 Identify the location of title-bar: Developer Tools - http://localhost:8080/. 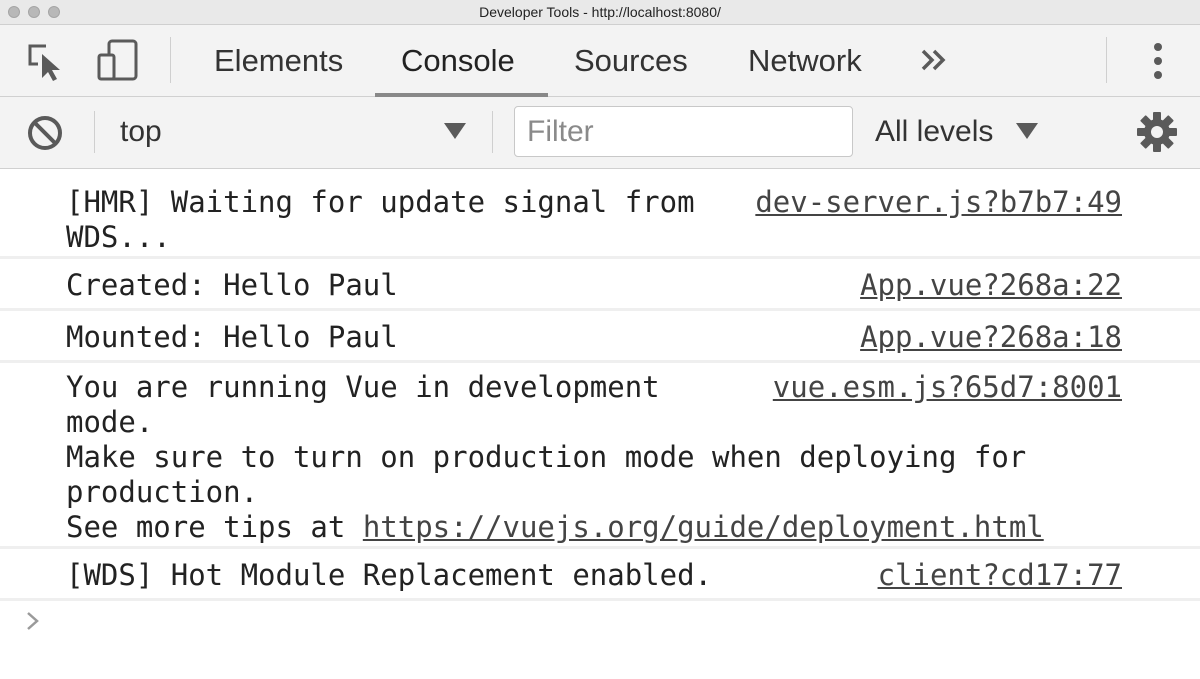
(600, 12).